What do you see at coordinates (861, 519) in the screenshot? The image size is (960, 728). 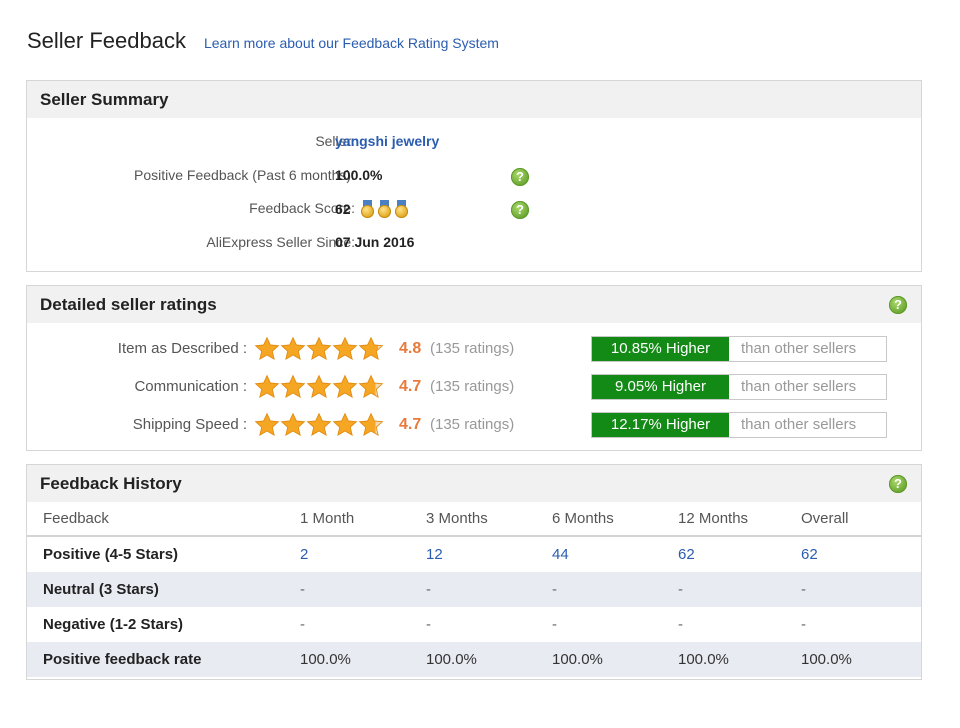 I see `column-header: Overall` at bounding box center [861, 519].